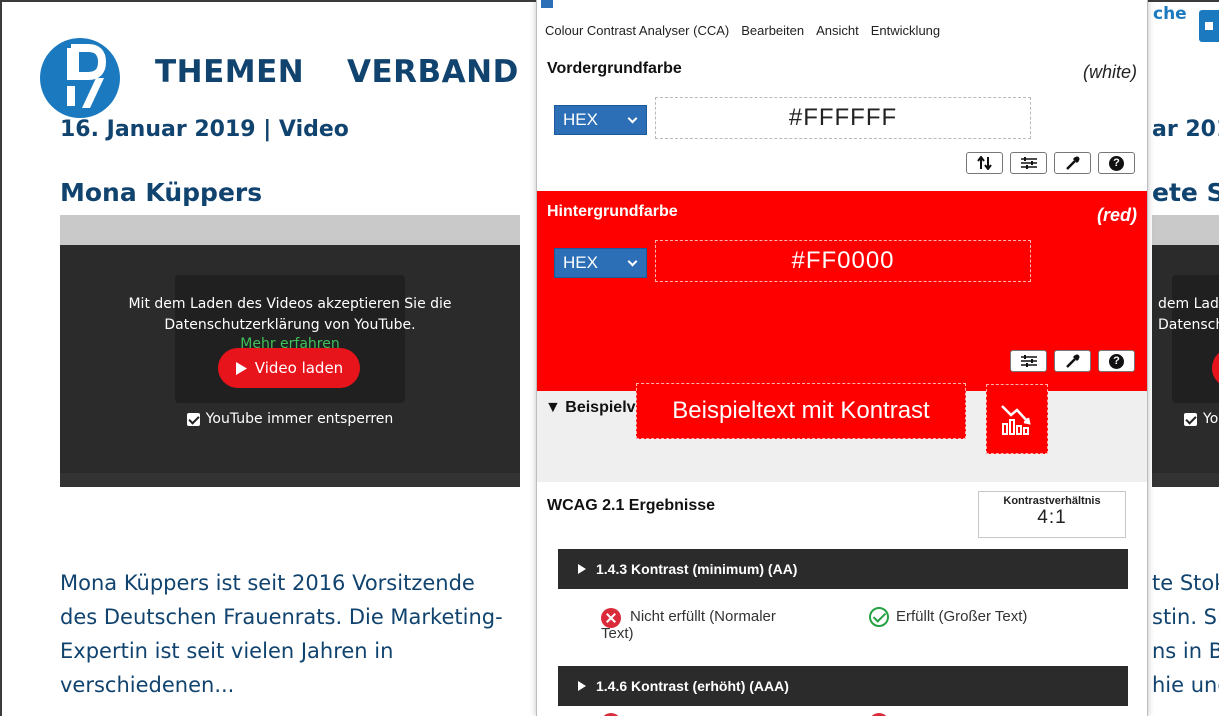 This screenshot has width=1219, height=716. I want to click on pick-foreground-button, so click(1072, 163).